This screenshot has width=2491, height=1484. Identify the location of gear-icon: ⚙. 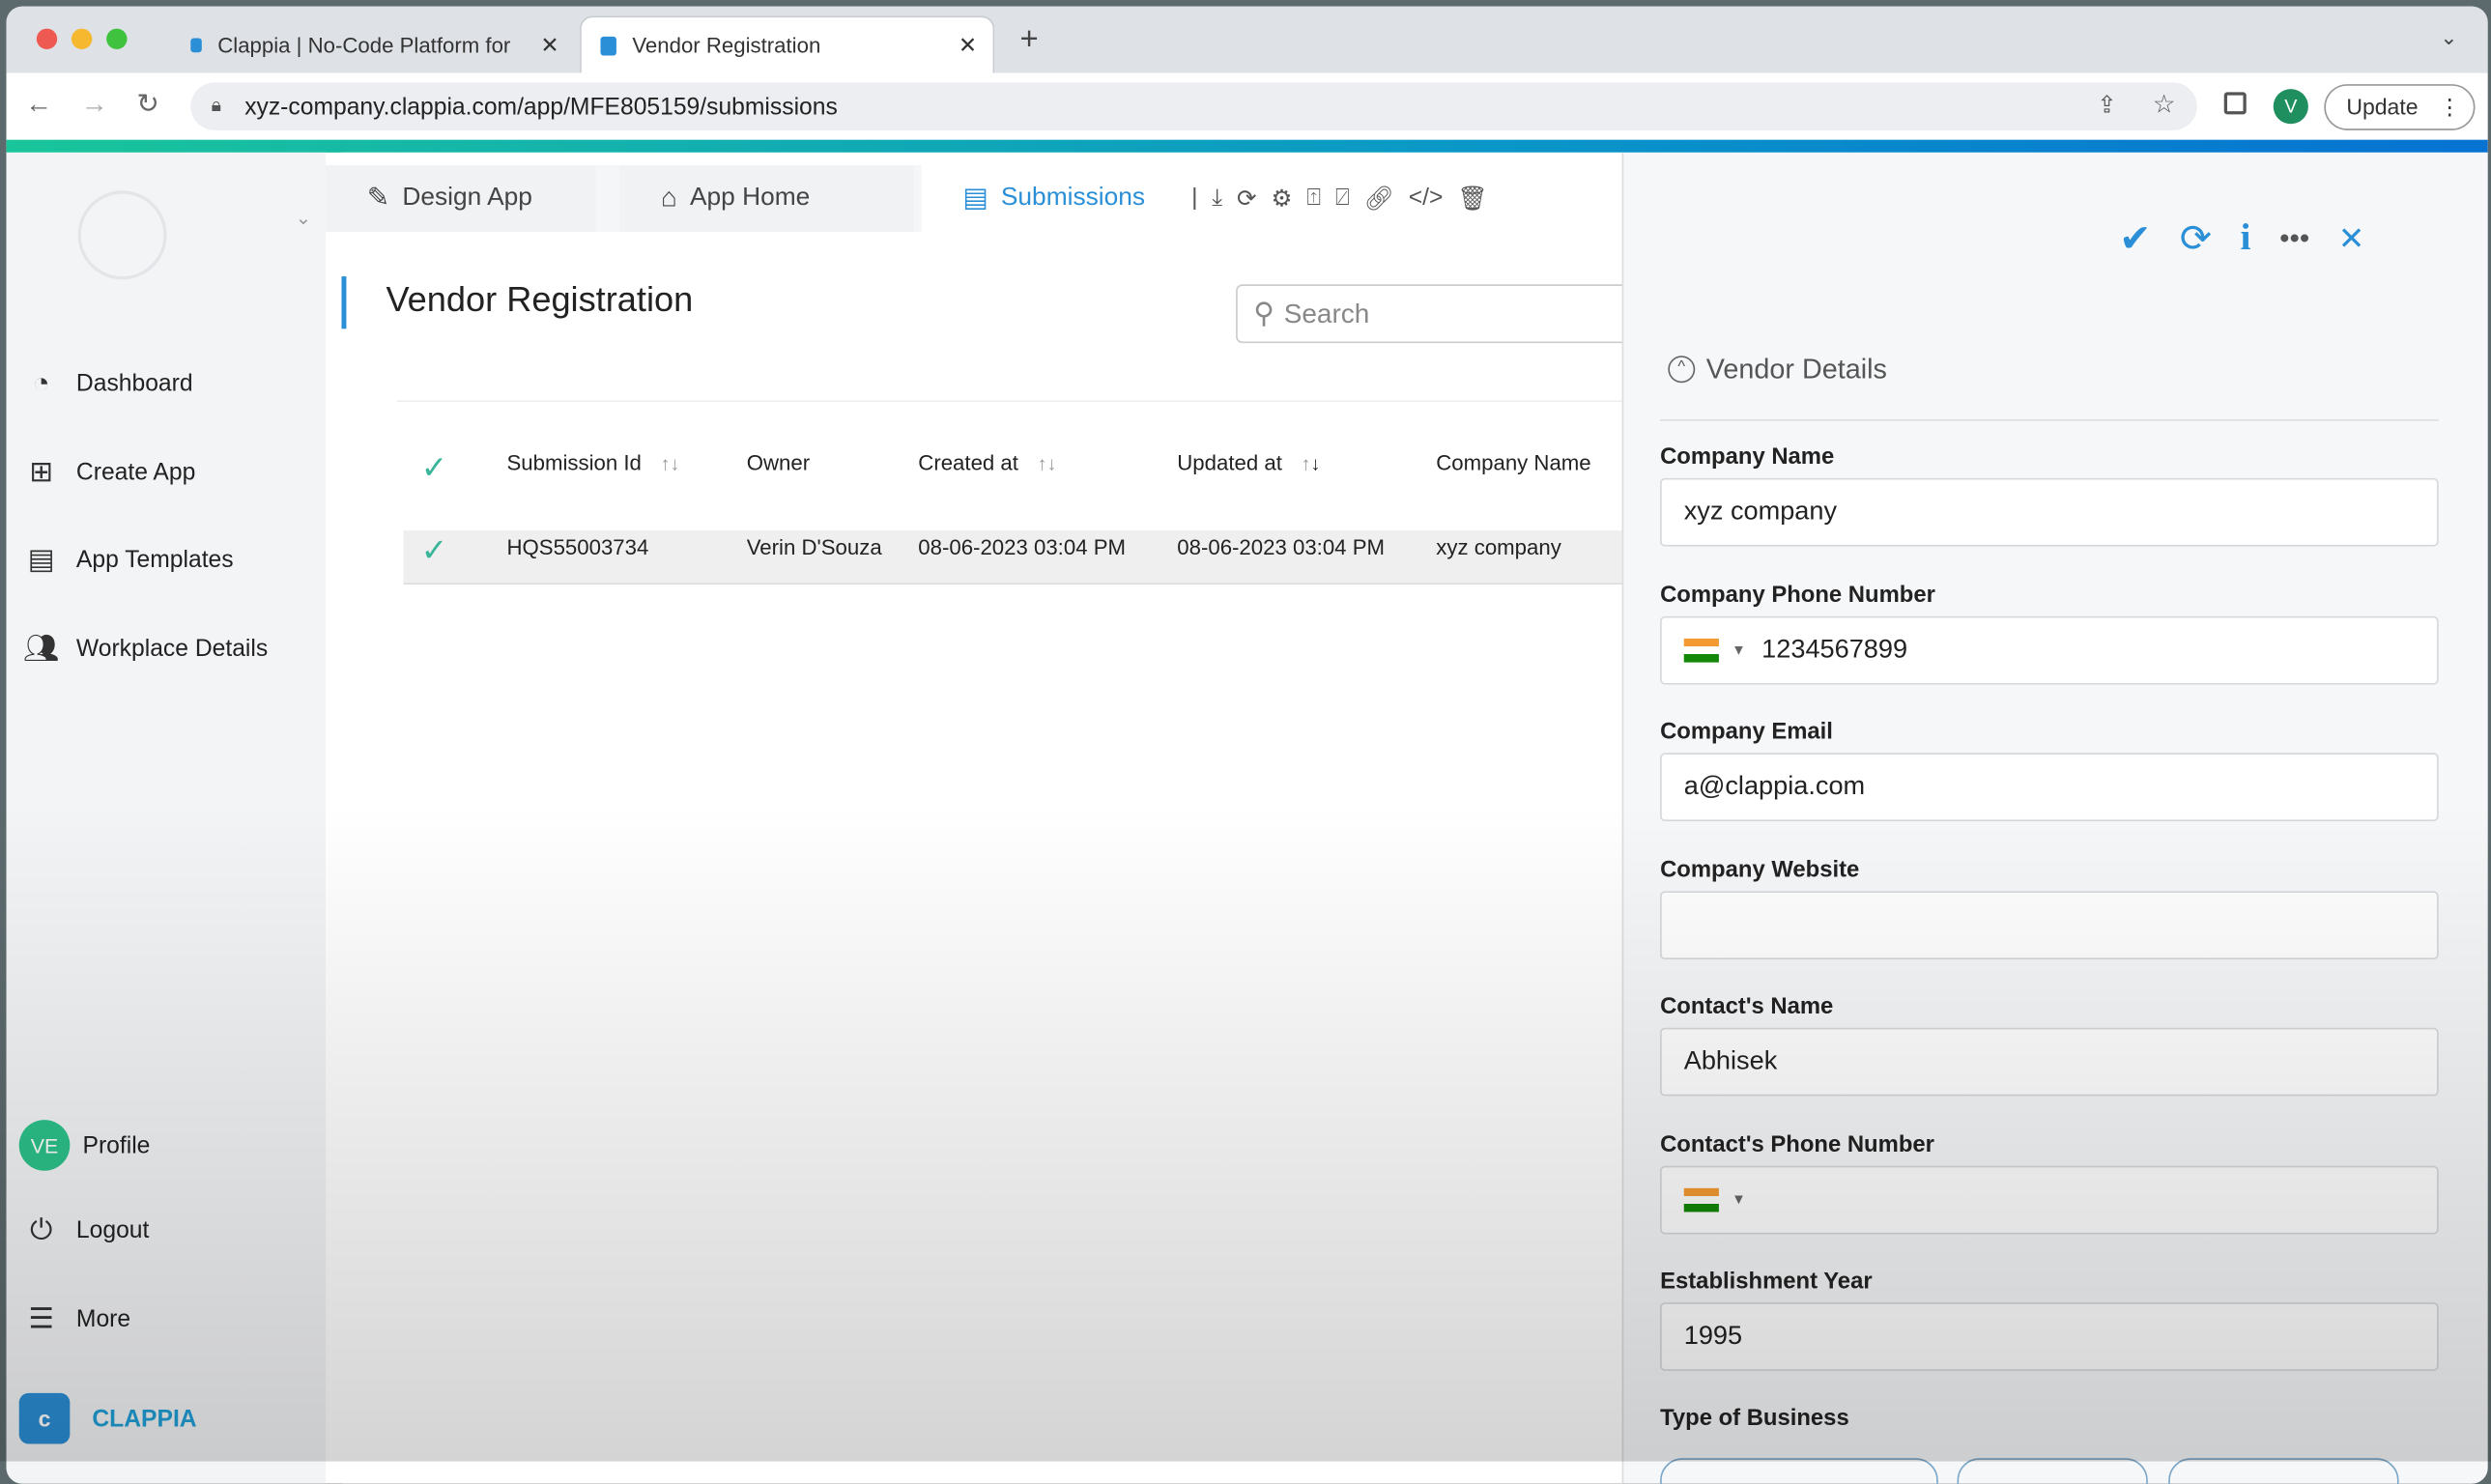
(1281, 199).